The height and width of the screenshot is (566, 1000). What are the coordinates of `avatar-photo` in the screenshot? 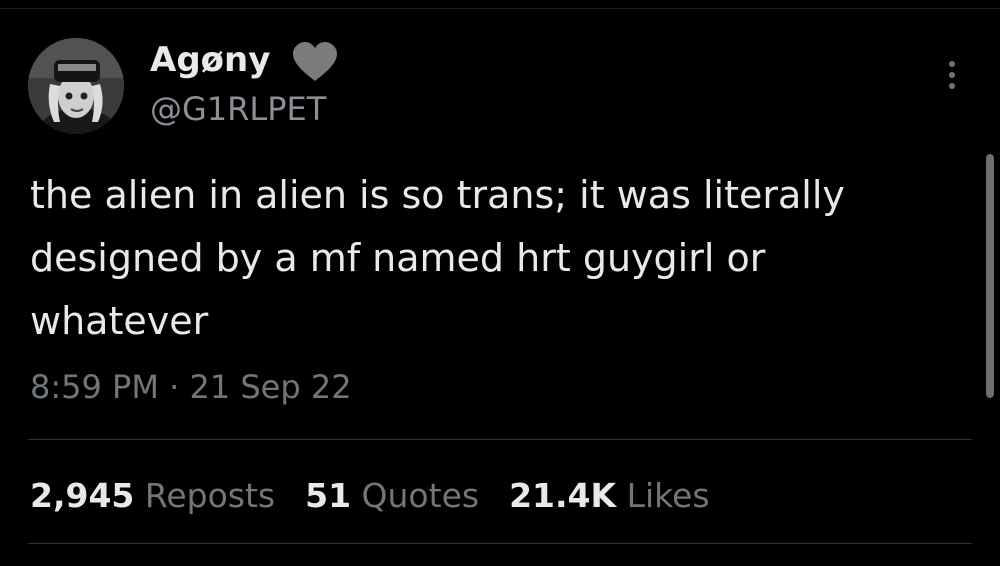 It's located at (76, 86).